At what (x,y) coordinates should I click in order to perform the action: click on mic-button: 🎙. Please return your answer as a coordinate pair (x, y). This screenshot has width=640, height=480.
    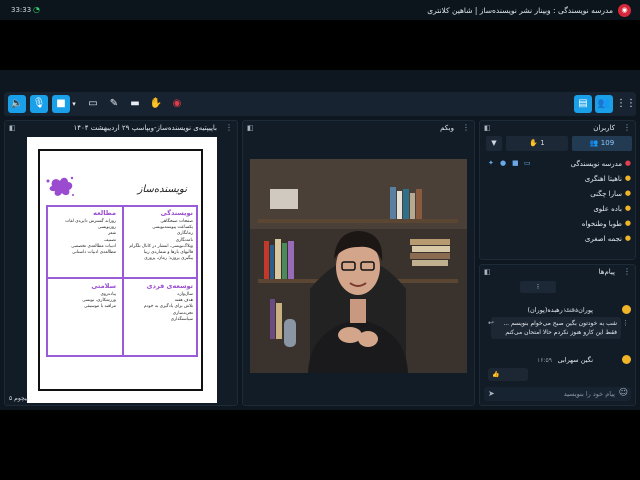
    Looking at the image, I should click on (39, 104).